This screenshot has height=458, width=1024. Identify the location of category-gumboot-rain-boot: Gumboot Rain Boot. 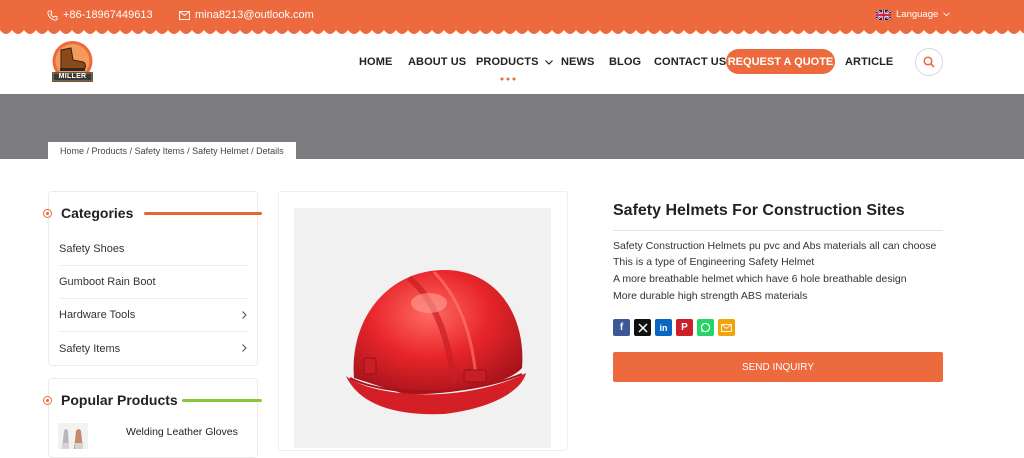
(154, 282).